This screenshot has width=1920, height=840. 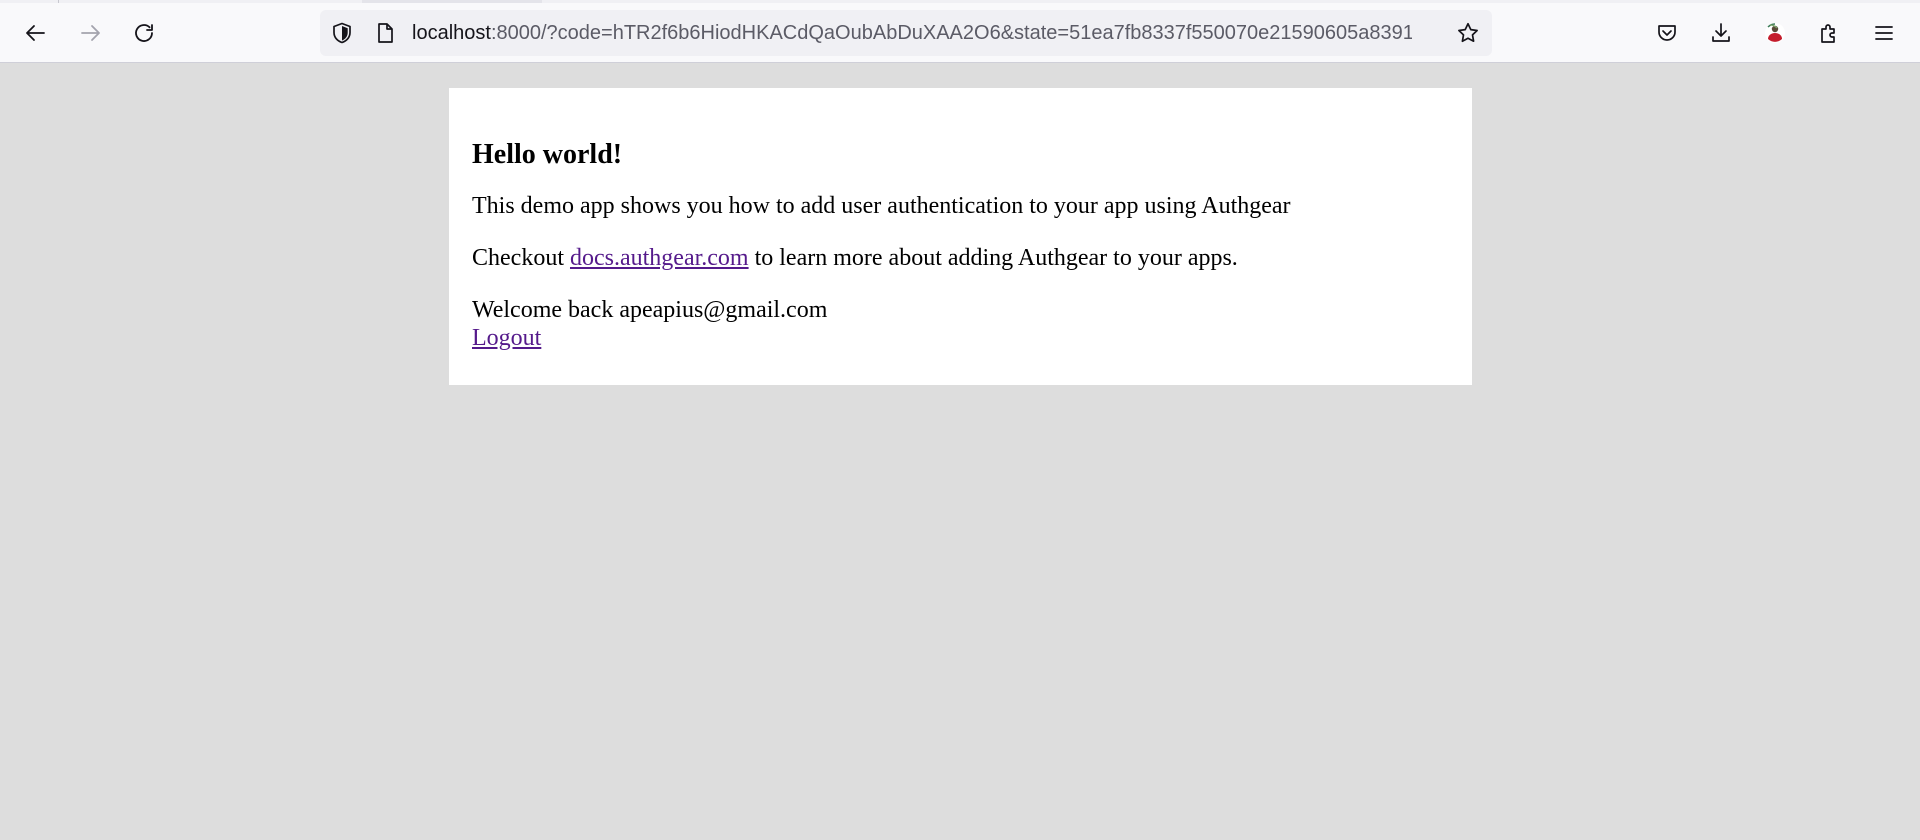 I want to click on extensions-icon, so click(x=1828, y=33).